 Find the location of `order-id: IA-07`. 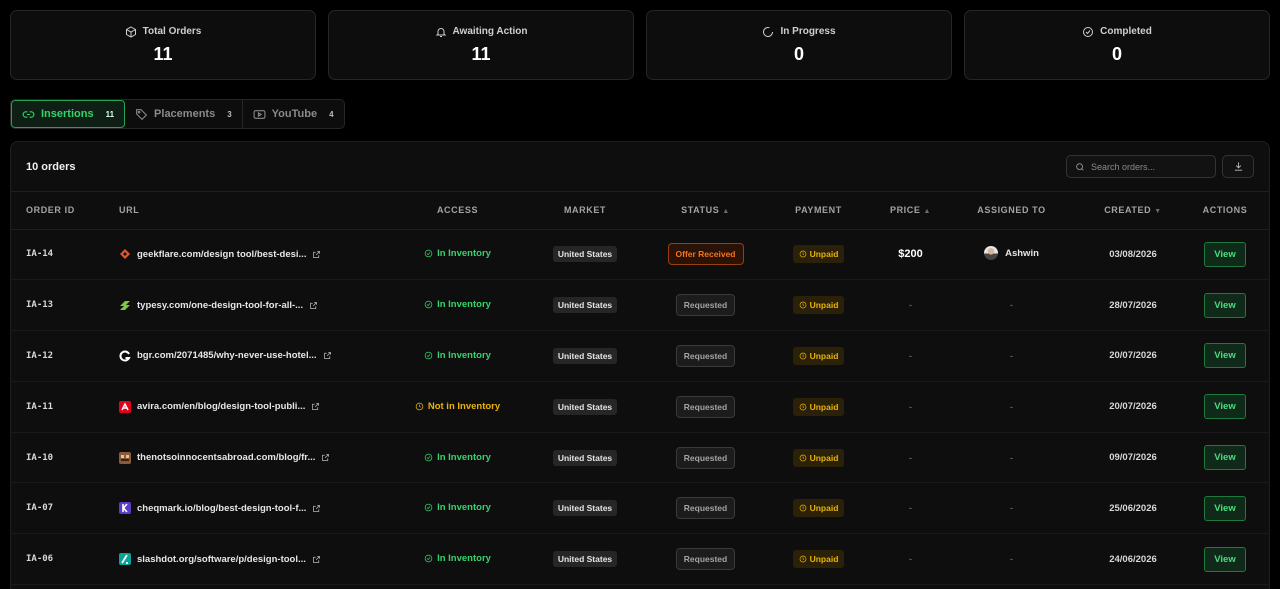

order-id: IA-07 is located at coordinates (57, 508).